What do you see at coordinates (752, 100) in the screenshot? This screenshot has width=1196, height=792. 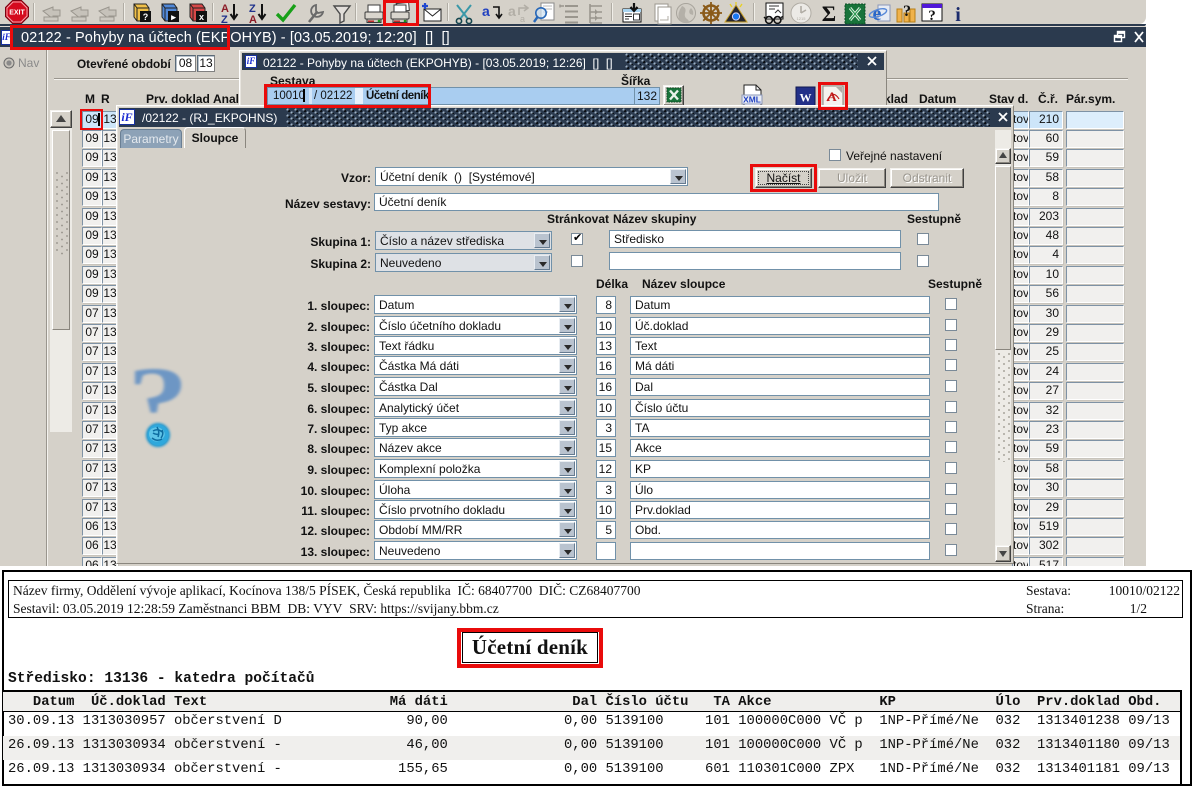 I see `svg-text: XML` at bounding box center [752, 100].